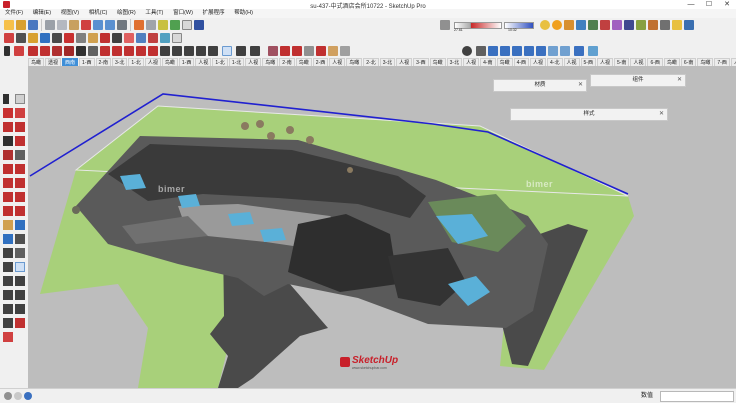 This screenshot has width=736, height=403. Describe the element at coordinates (588, 62) in the screenshot. I see `scene-tab: 5-西` at that location.